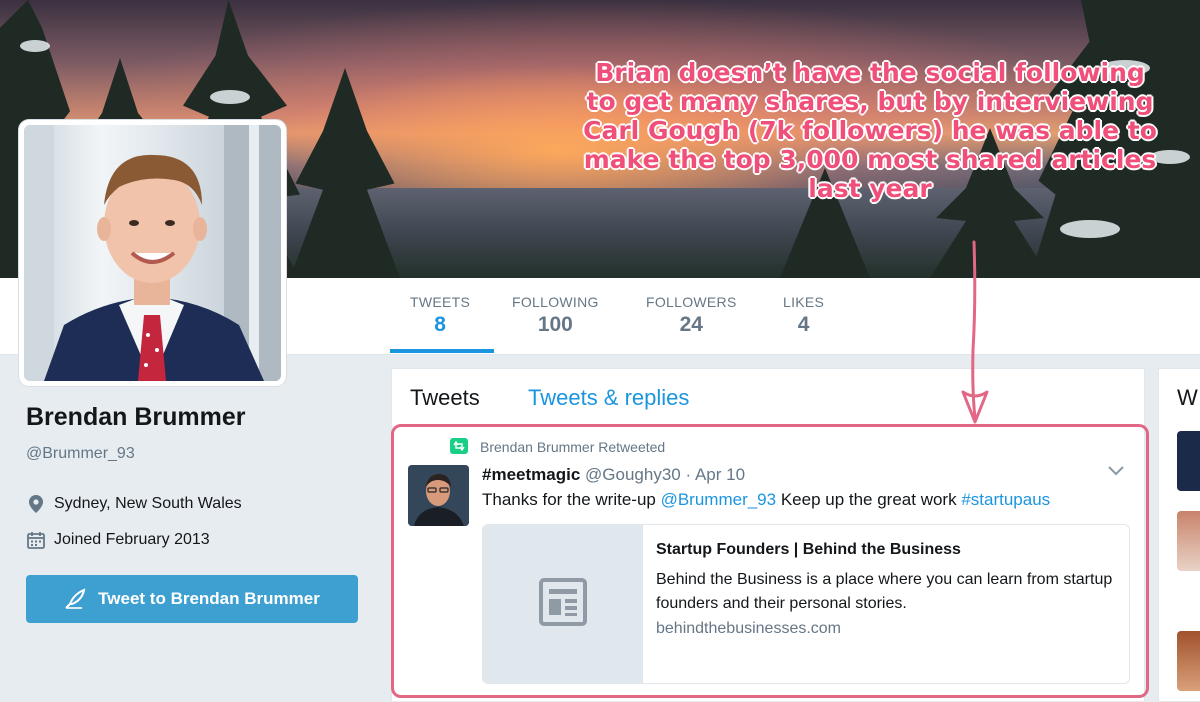 This screenshot has width=1200, height=702. What do you see at coordinates (36, 504) in the screenshot?
I see `location-pin-icon` at bounding box center [36, 504].